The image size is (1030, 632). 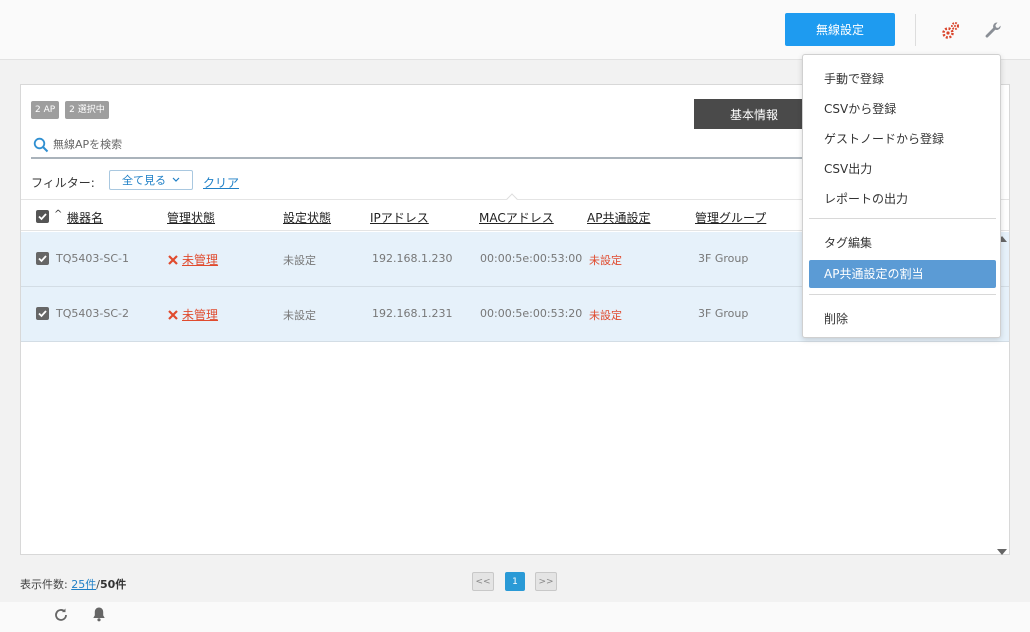 What do you see at coordinates (902, 319) in the screenshot?
I see `menu-item-delete: 削除` at bounding box center [902, 319].